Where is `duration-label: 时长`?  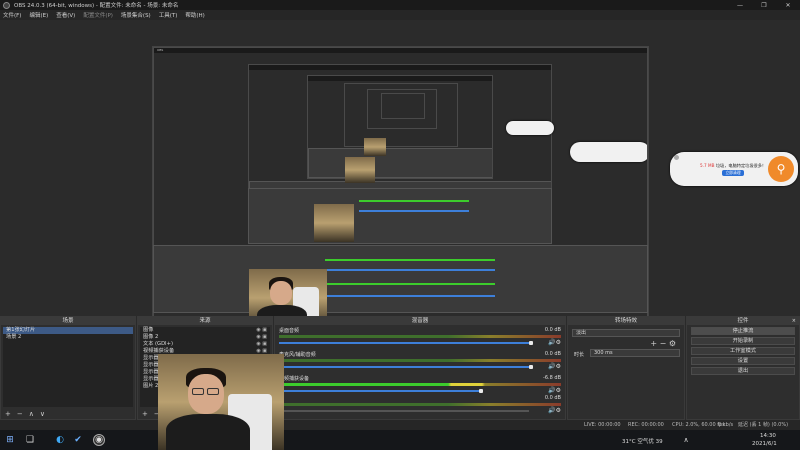
duration-label: 时长 is located at coordinates (579, 355).